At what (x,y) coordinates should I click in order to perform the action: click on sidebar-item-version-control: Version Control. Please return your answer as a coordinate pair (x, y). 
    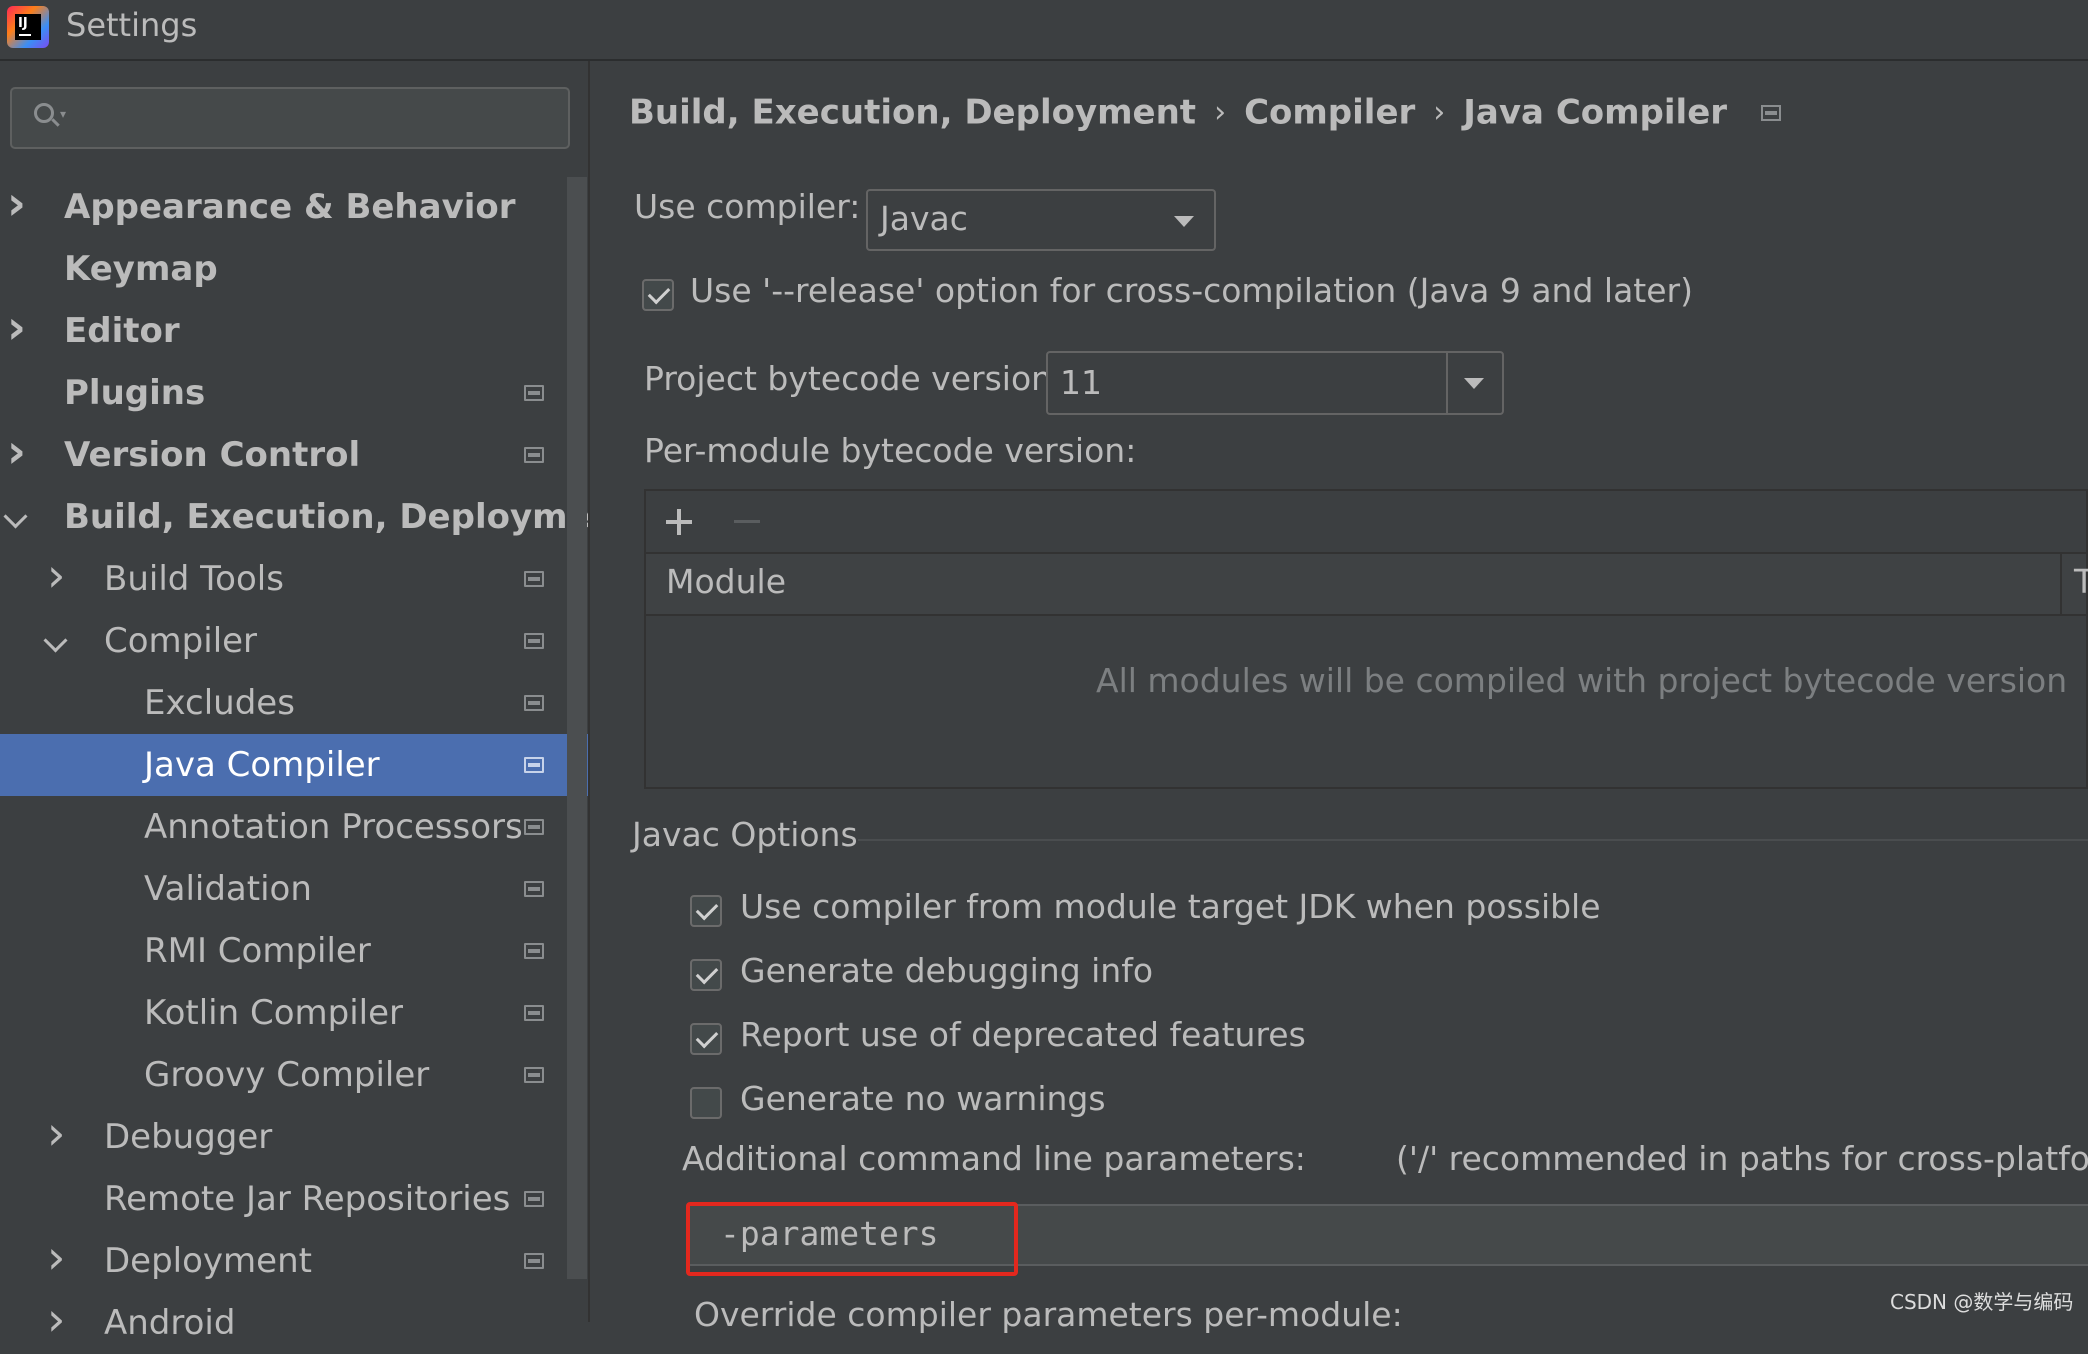
    Looking at the image, I should click on (294, 453).